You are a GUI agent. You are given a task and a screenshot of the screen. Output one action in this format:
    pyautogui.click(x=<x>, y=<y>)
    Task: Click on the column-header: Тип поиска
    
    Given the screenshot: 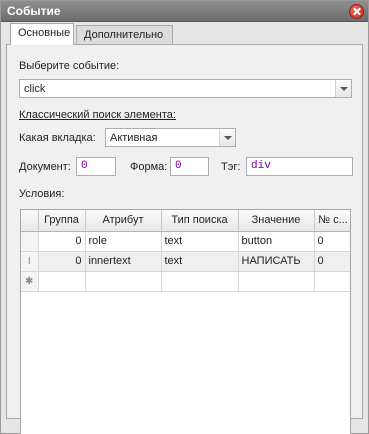 What is the action you would take?
    pyautogui.click(x=200, y=221)
    